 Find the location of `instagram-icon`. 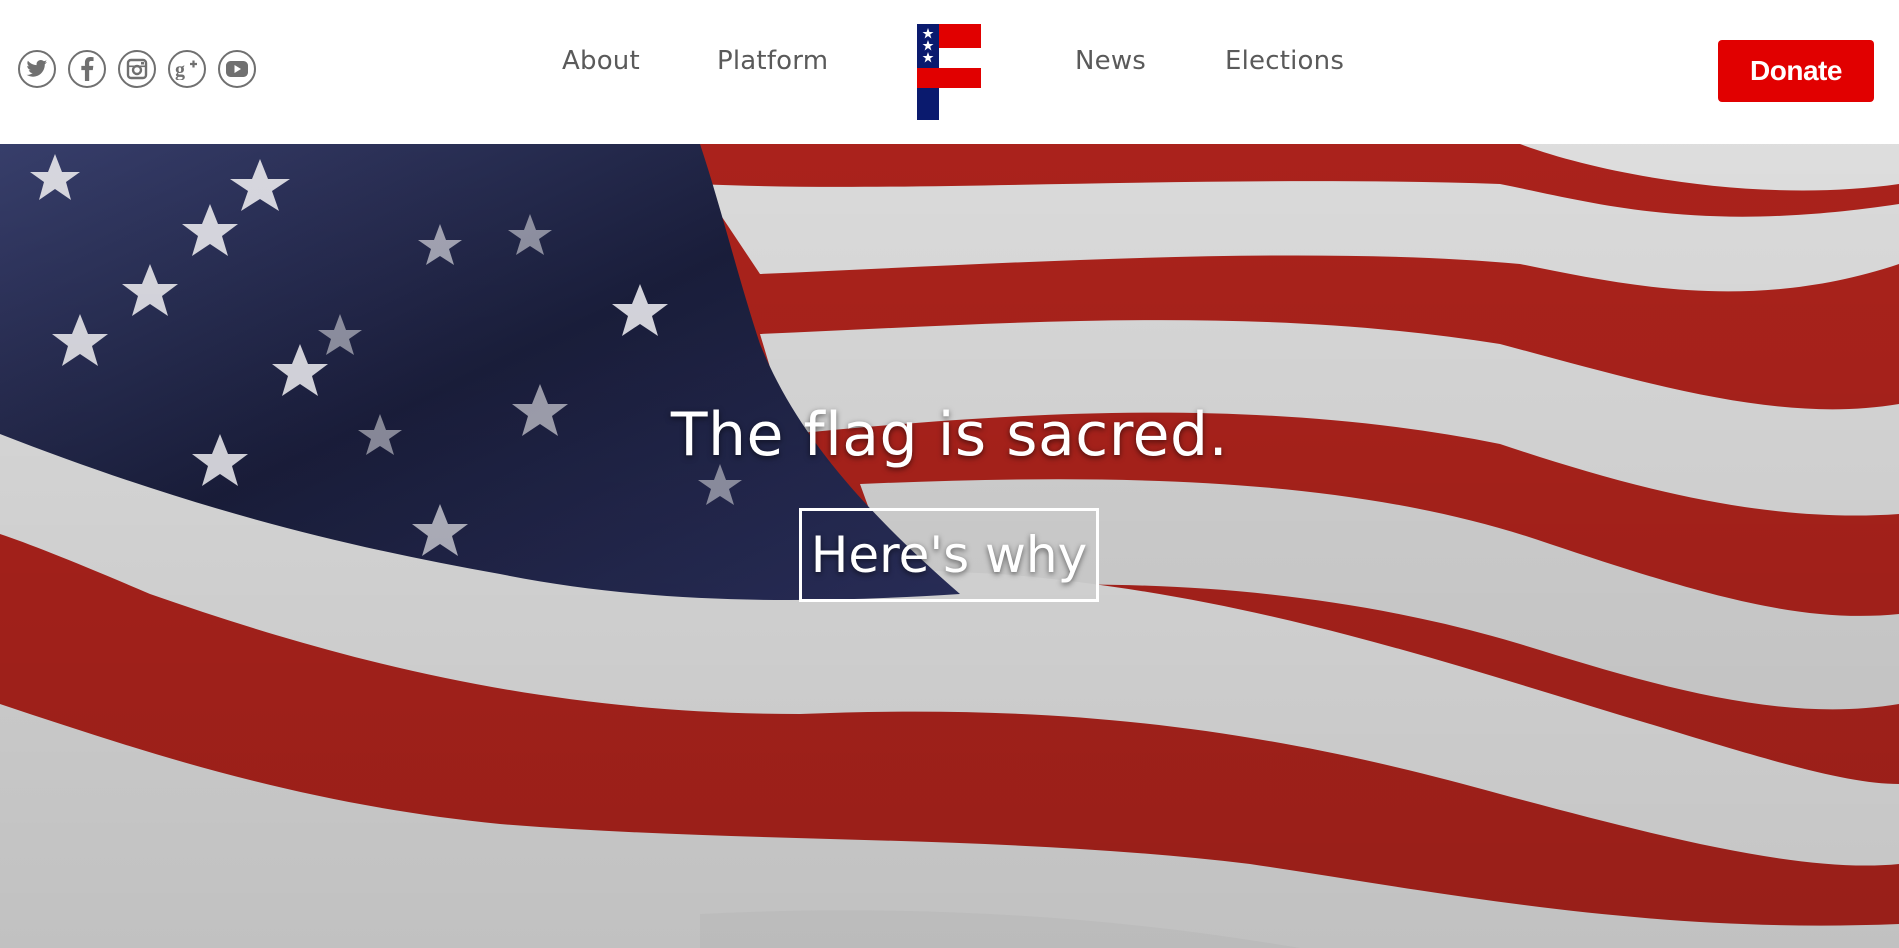

instagram-icon is located at coordinates (137, 69).